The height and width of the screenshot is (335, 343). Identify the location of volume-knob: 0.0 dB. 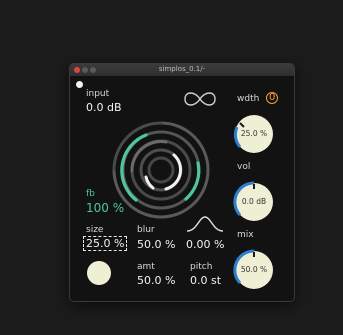
(254, 202).